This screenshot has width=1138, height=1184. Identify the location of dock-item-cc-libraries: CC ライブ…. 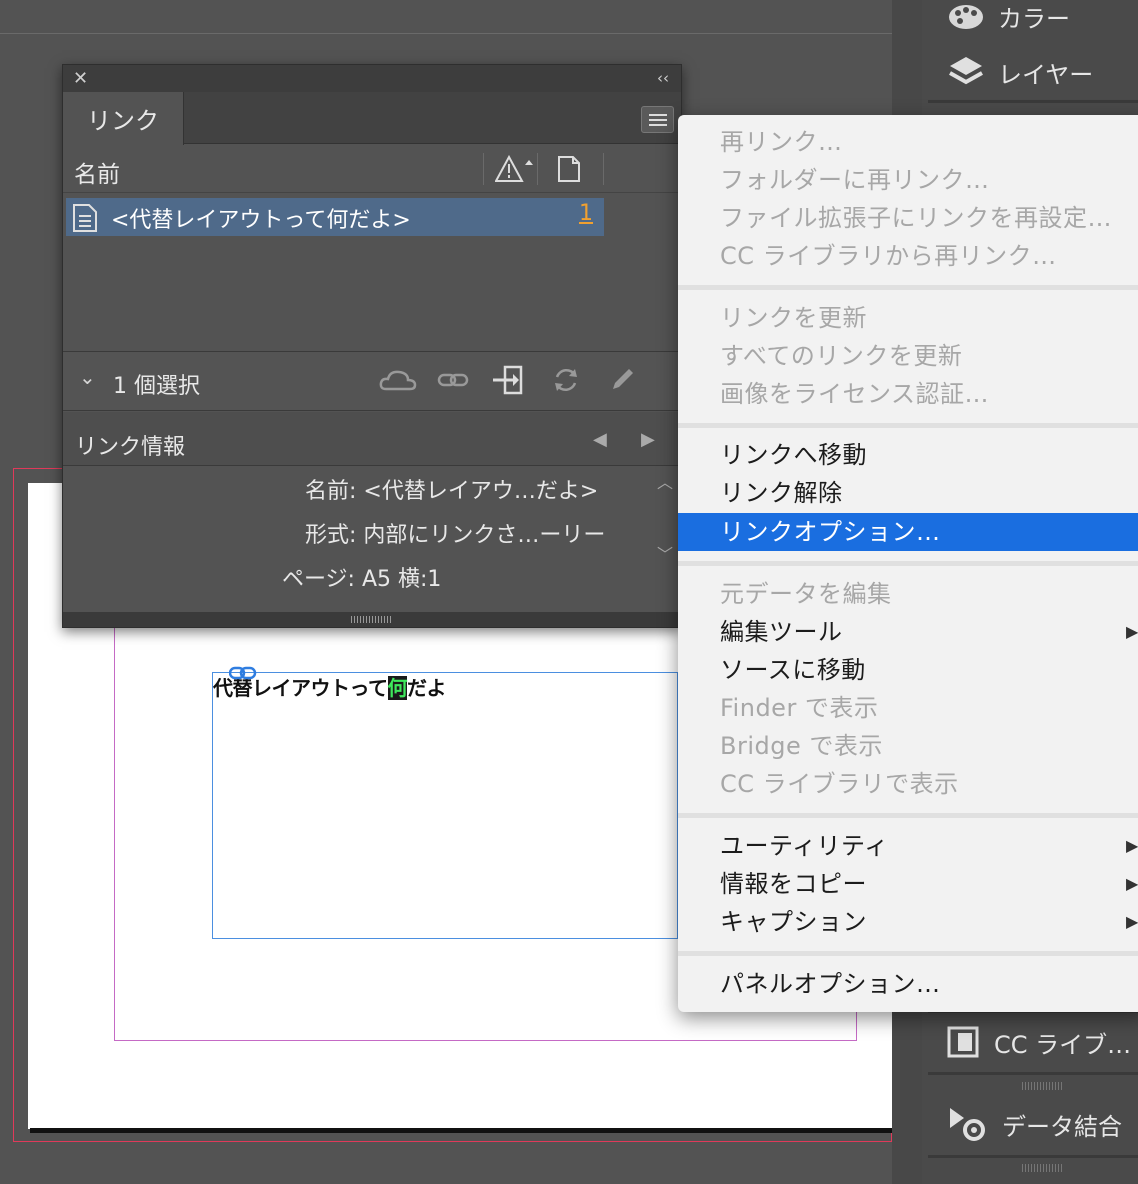
(1033, 1042).